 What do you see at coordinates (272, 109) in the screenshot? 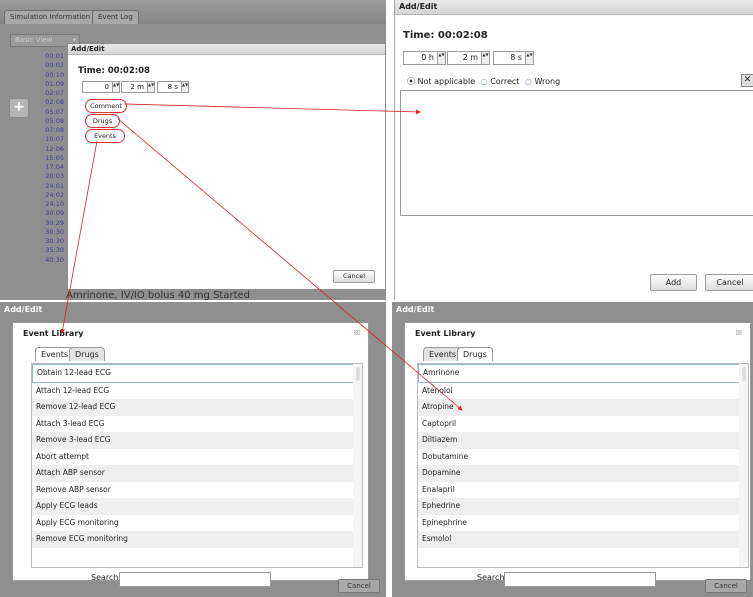
I see `arrow-comment` at bounding box center [272, 109].